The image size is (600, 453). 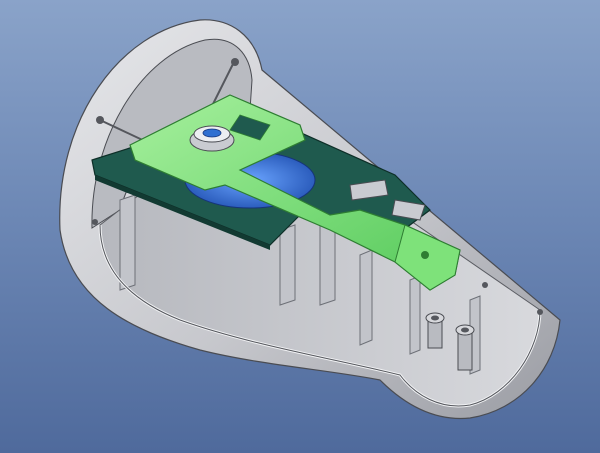 I want to click on bearing, so click(x=212, y=138).